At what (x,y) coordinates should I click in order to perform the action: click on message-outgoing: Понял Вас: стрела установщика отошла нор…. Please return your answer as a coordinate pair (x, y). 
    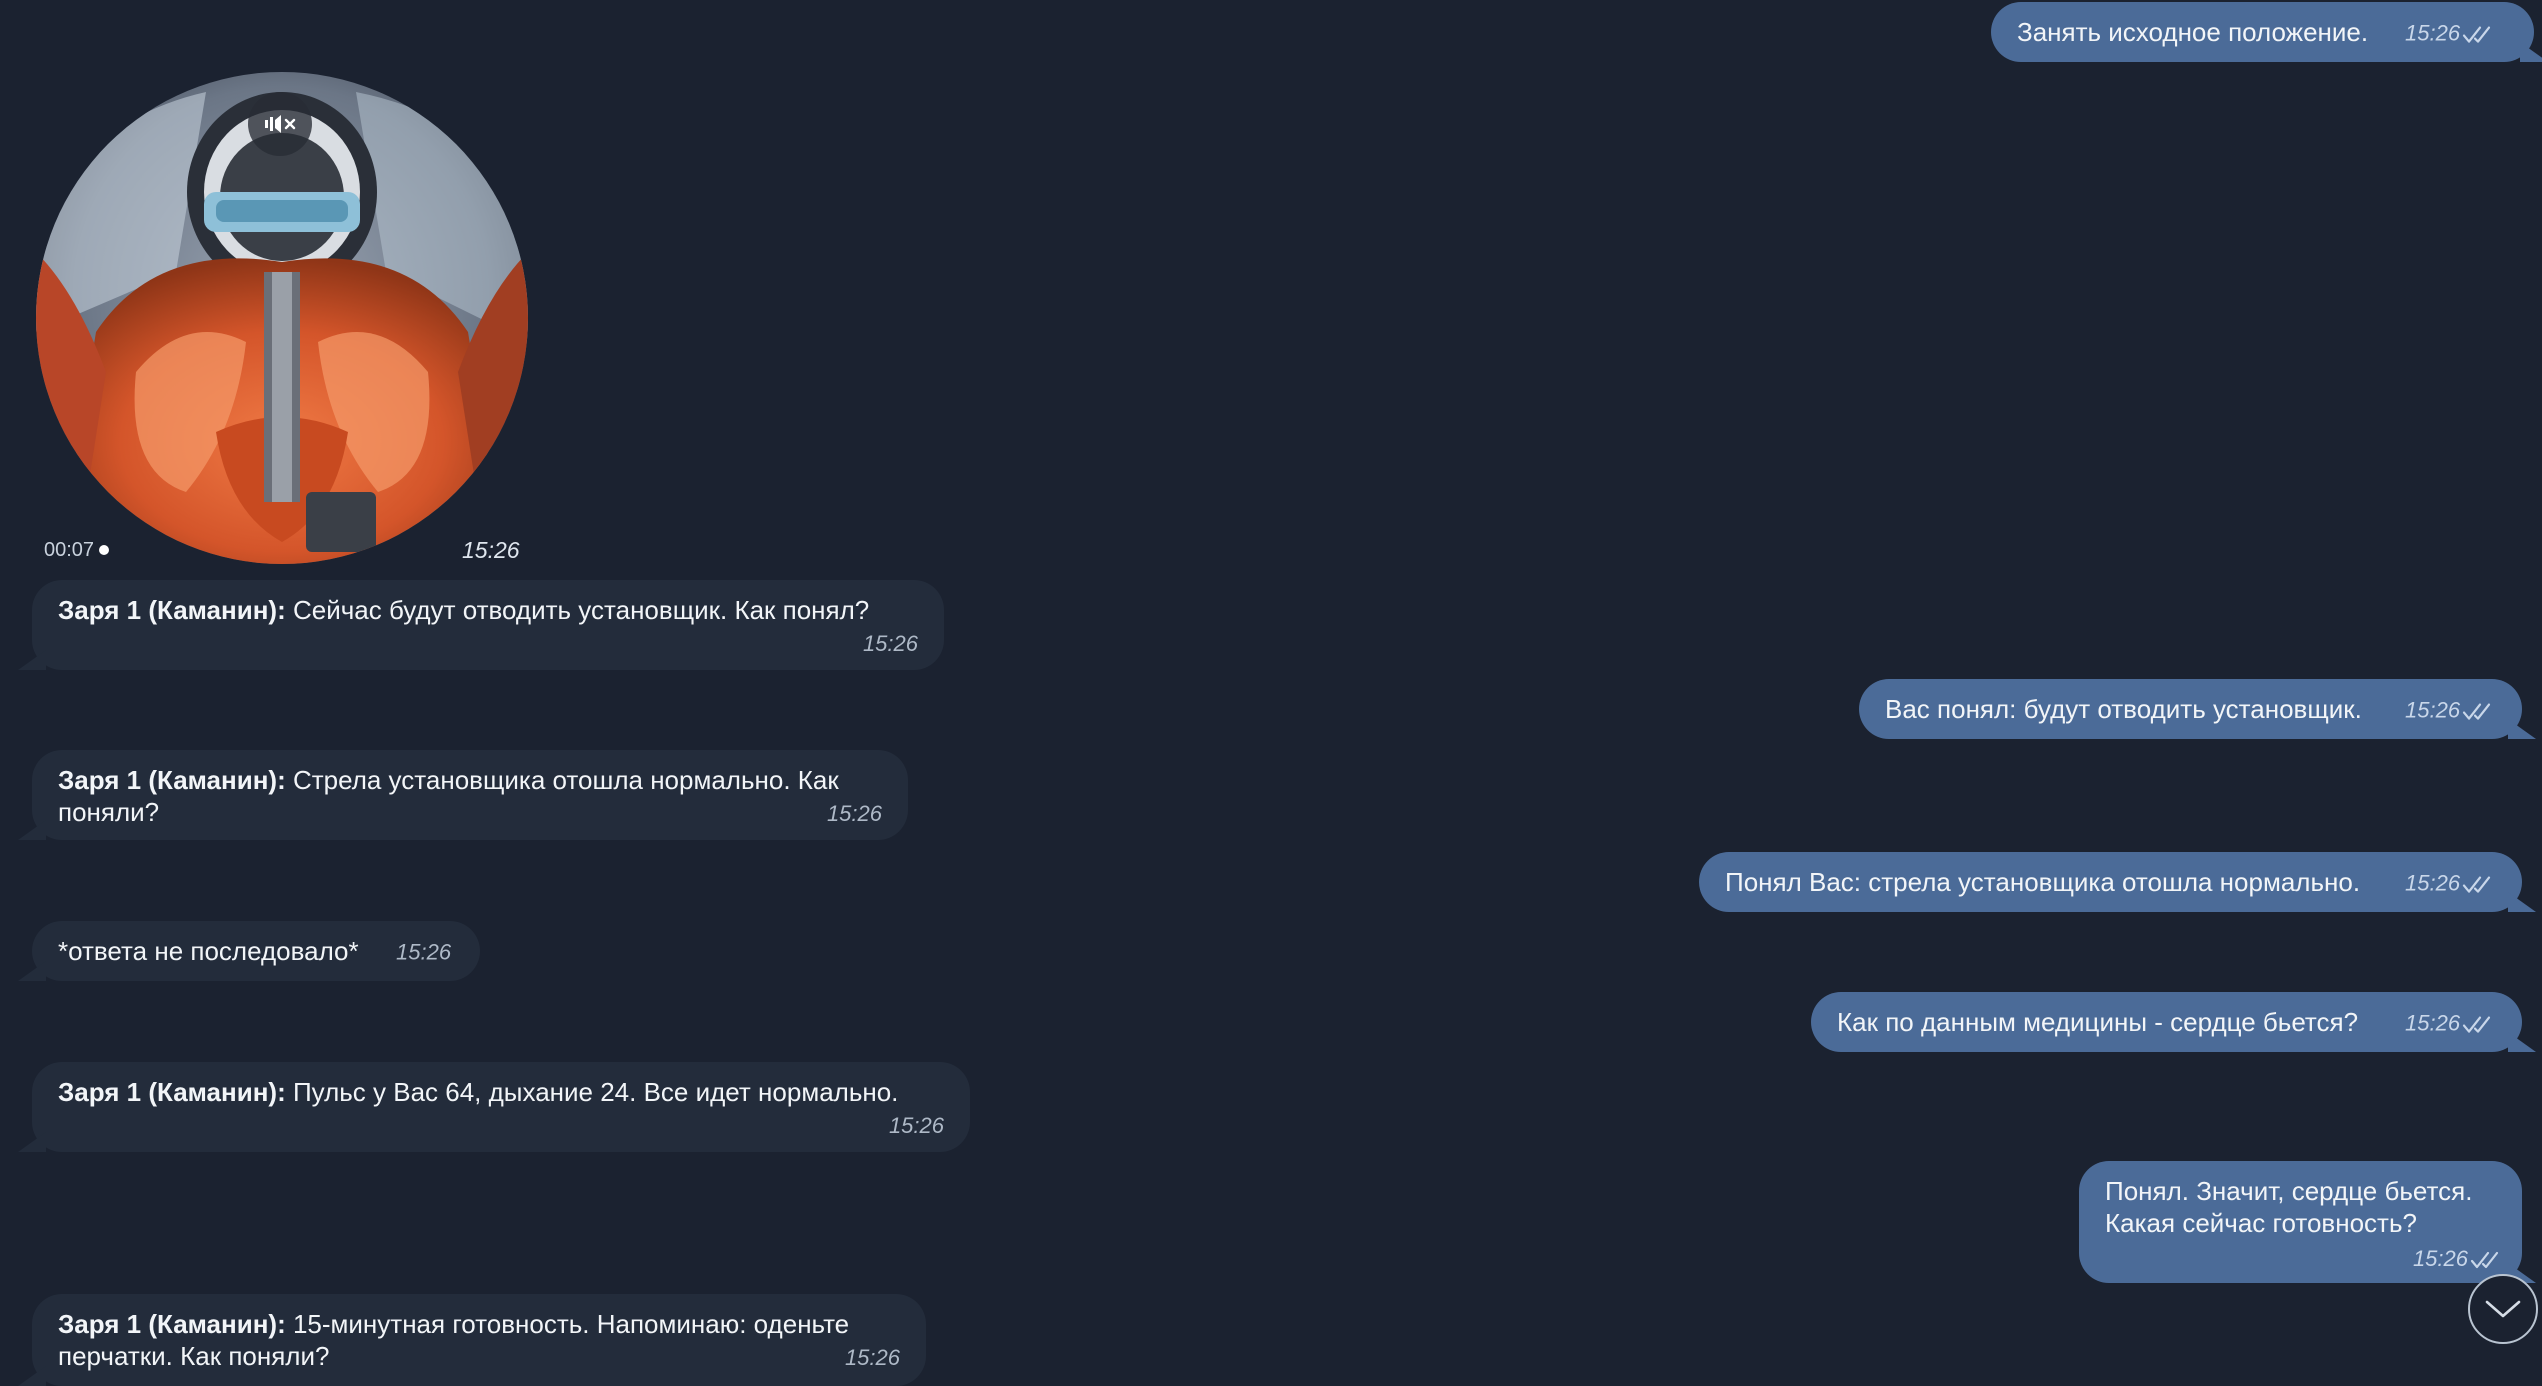
    Looking at the image, I should click on (2117, 882).